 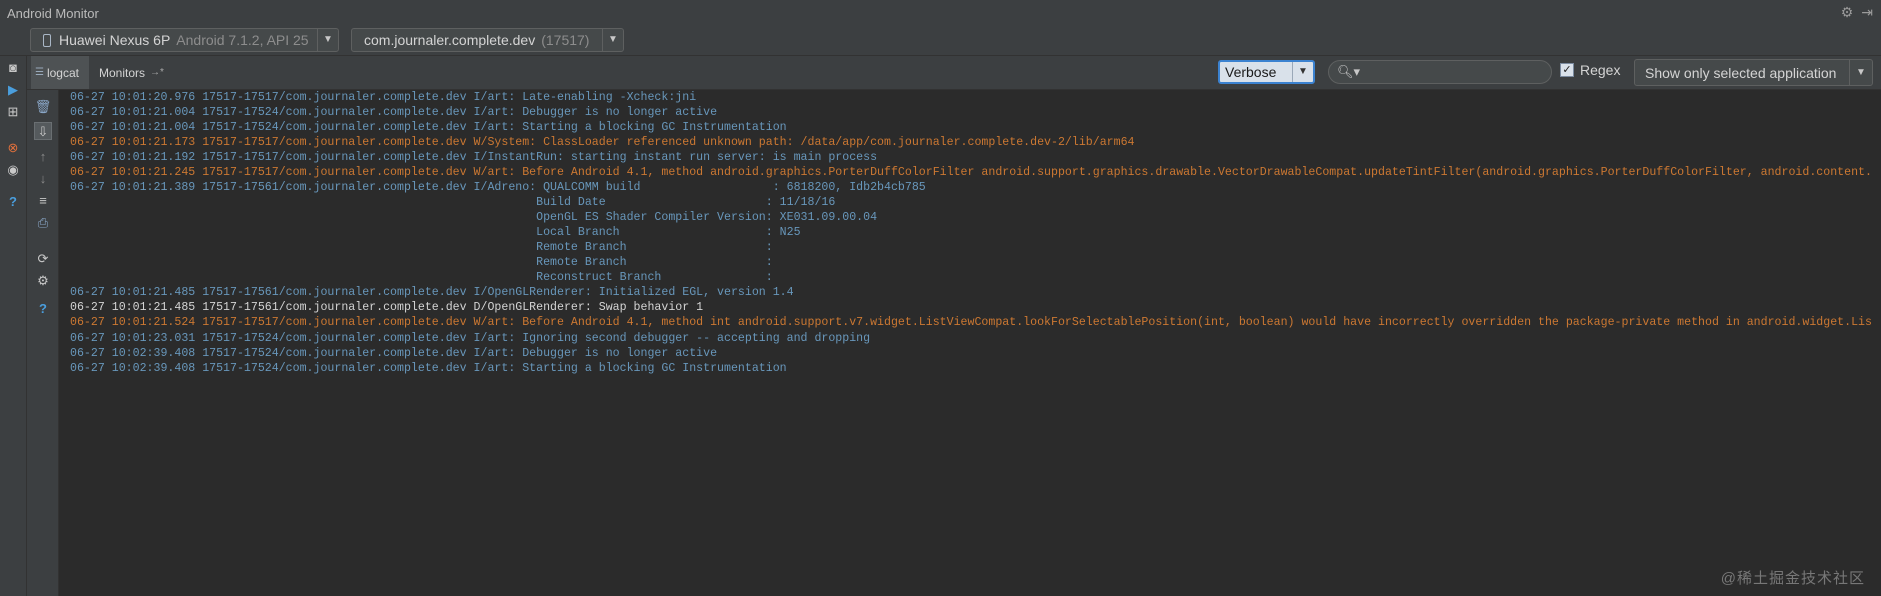 I want to click on device-detail: Android 7.1.2, API 25, so click(x=242, y=40).